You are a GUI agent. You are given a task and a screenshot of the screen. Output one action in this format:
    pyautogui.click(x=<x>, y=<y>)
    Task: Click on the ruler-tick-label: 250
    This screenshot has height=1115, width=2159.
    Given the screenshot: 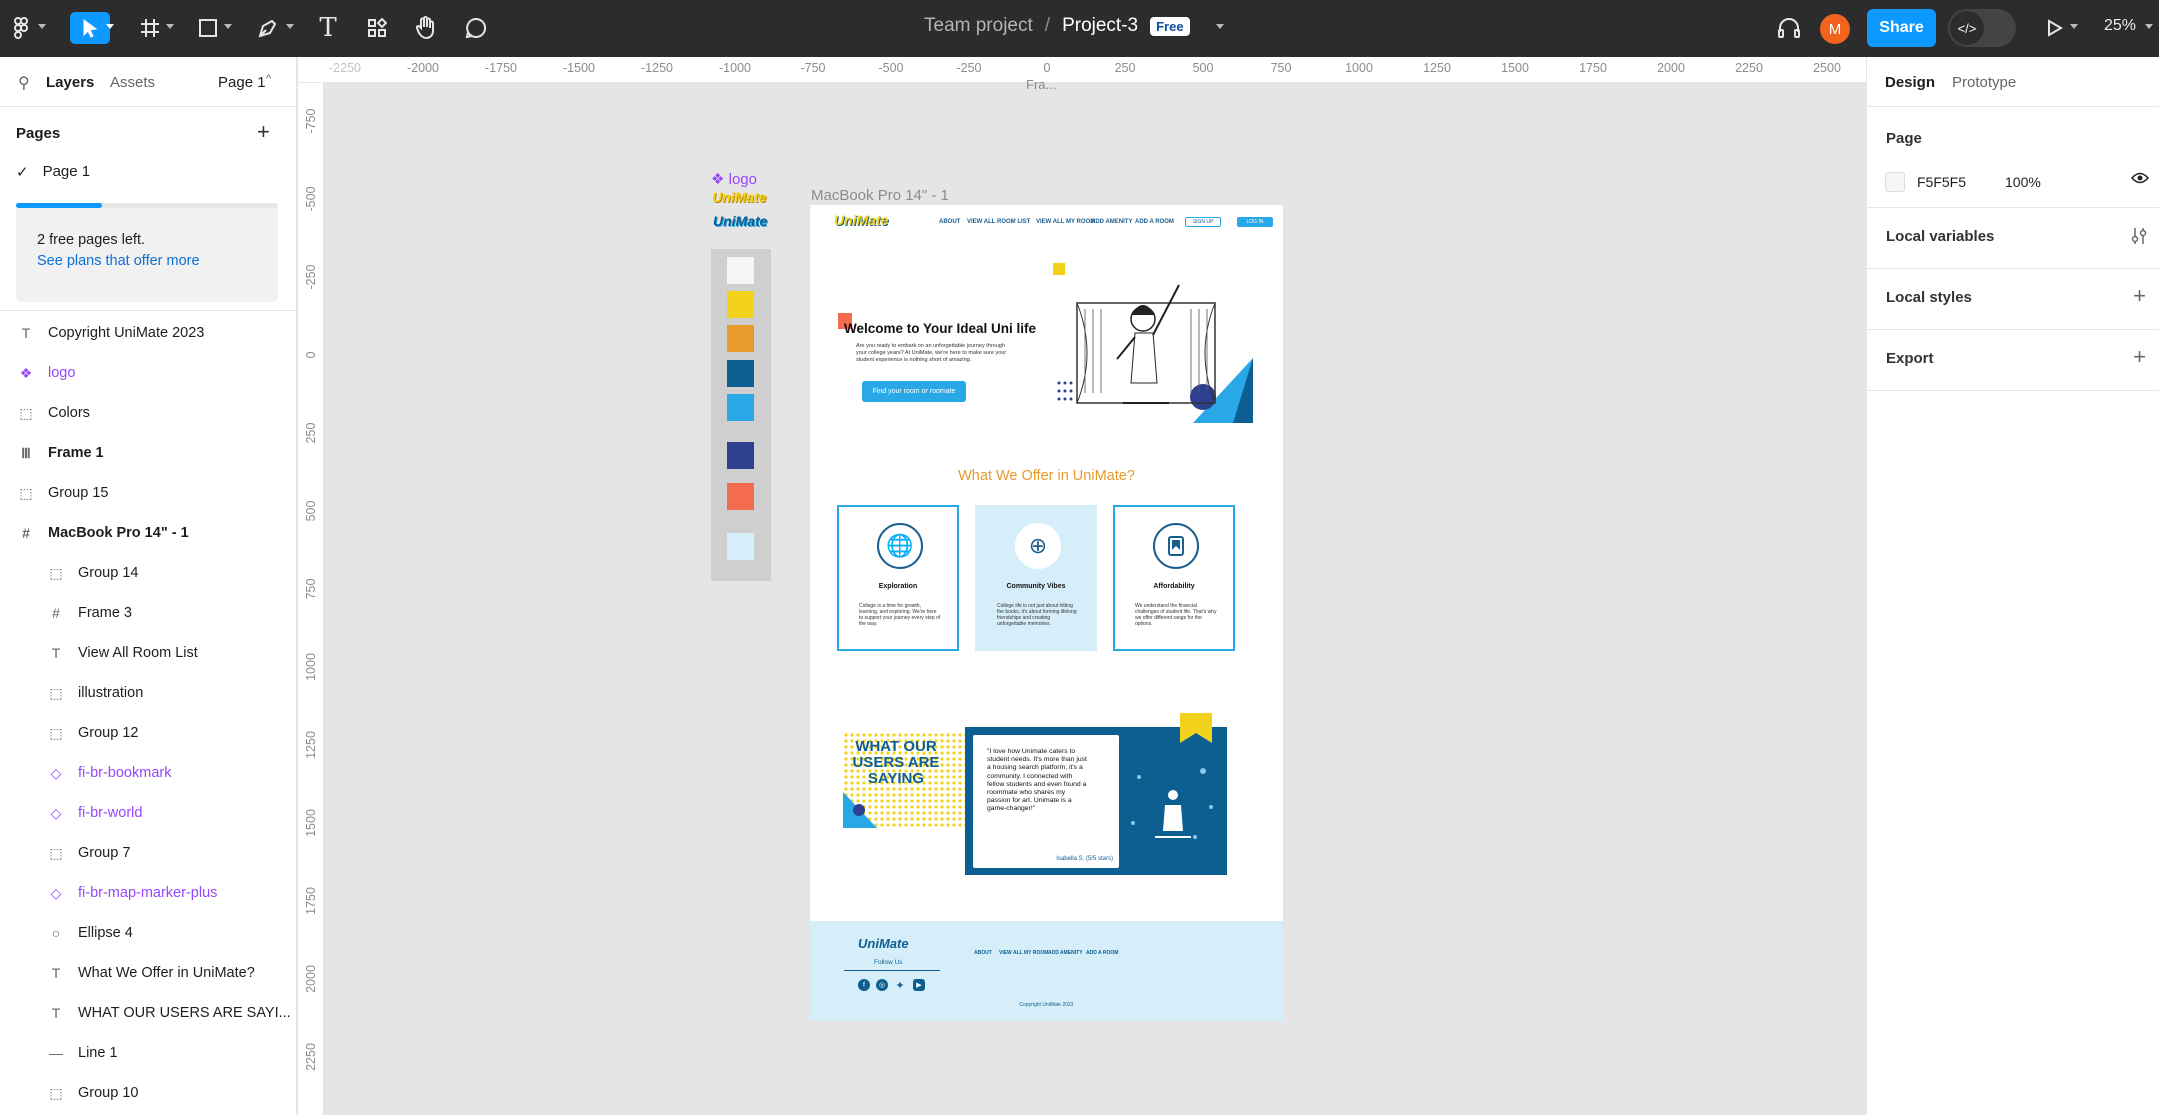 What is the action you would take?
    pyautogui.click(x=311, y=433)
    